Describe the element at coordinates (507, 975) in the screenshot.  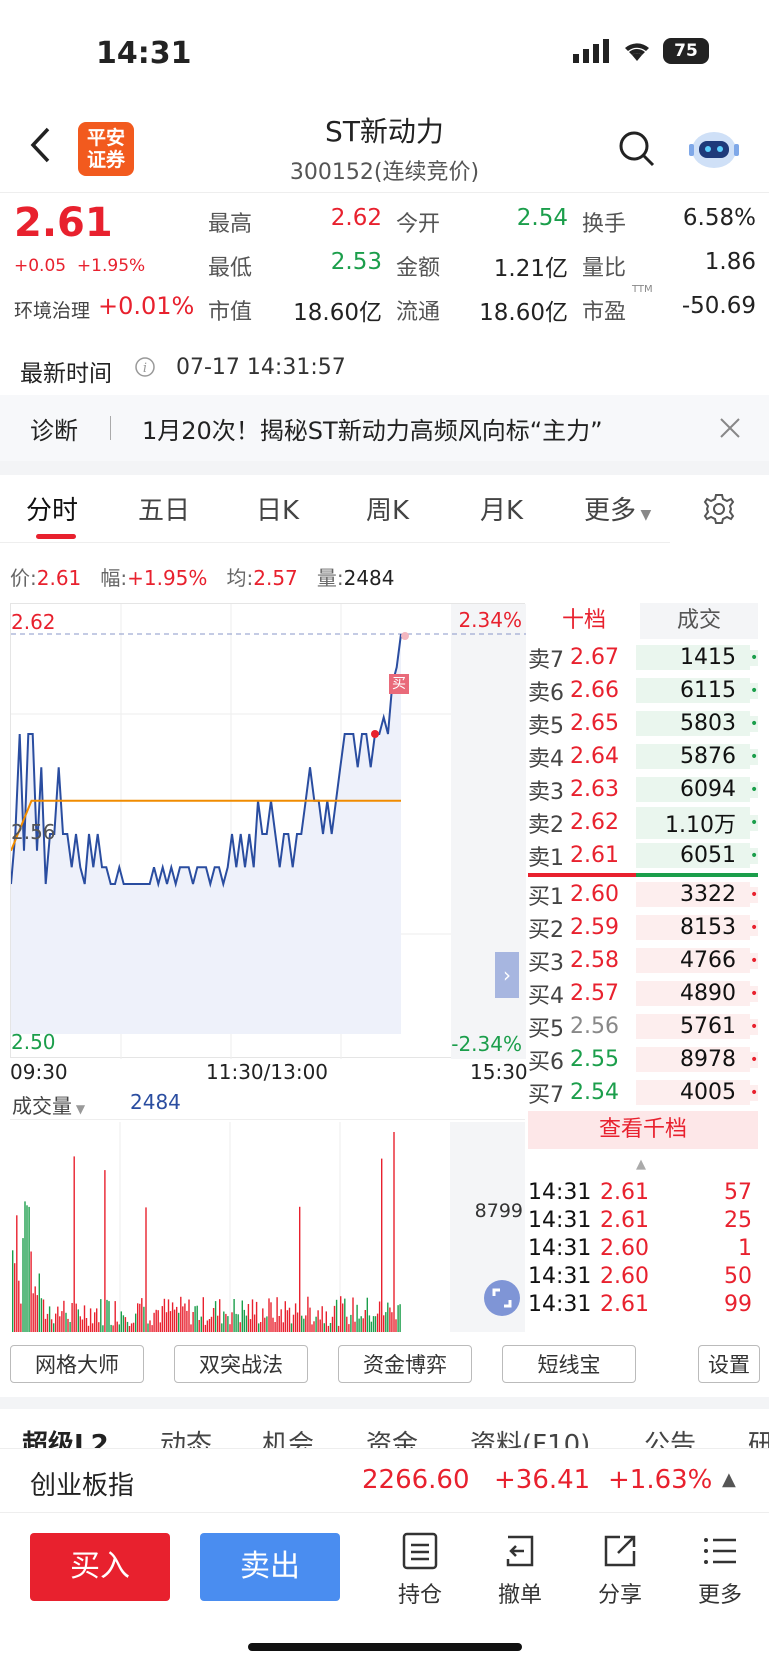
I see `expand-book-handle: ›` at that location.